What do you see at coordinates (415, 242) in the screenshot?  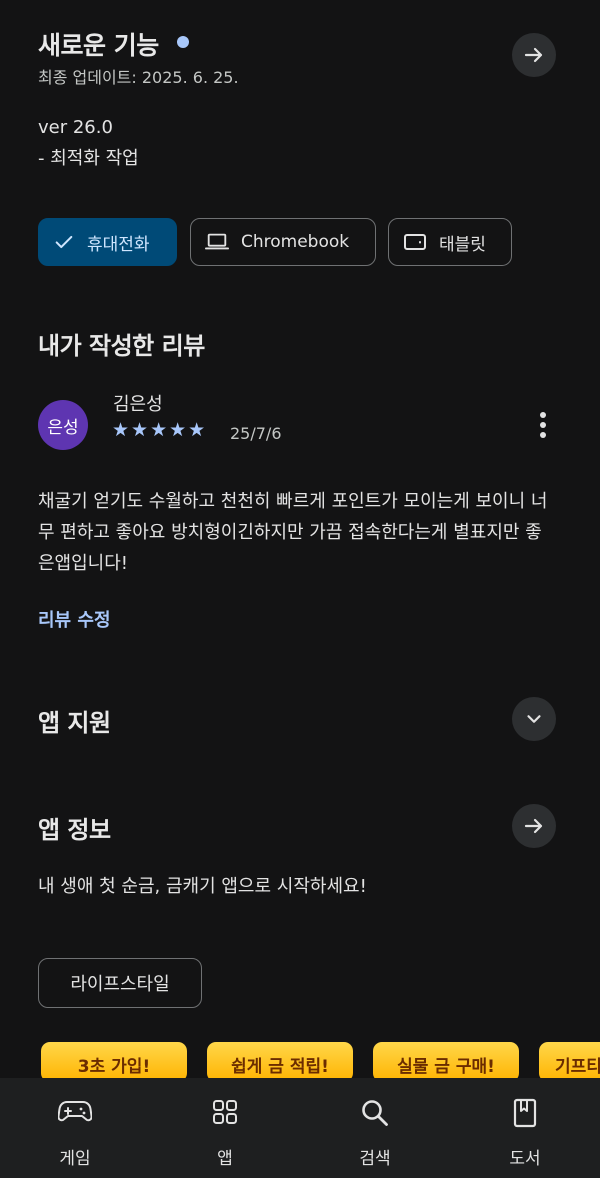 I see `tablet-icon` at bounding box center [415, 242].